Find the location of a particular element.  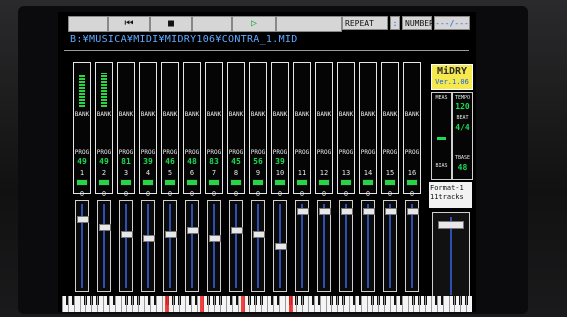

piano-keyboard is located at coordinates (267, 304).